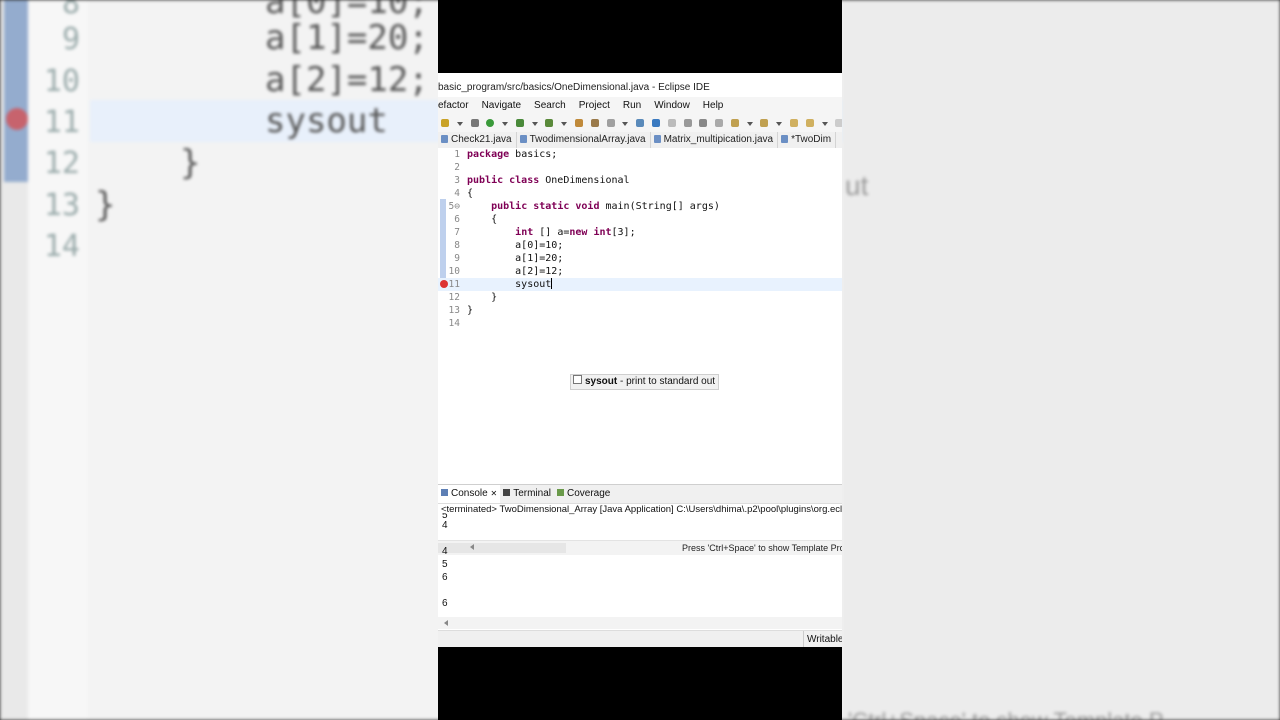 Image resolution: width=1280 pixels, height=720 pixels. What do you see at coordinates (588, 493) in the screenshot?
I see `tab-label: Coverage` at bounding box center [588, 493].